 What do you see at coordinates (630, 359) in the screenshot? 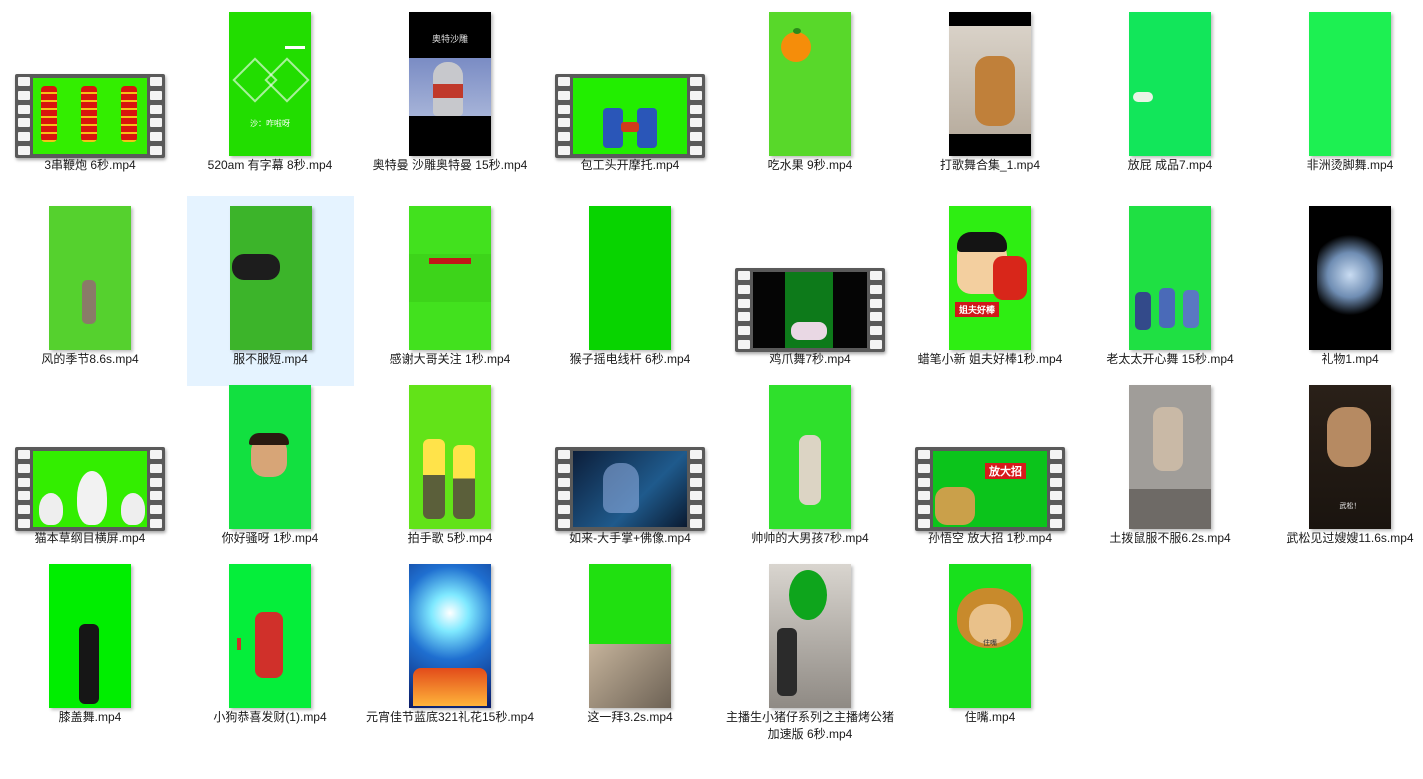
I see `file-name: 猴子摇电线杆 6秒.mp4` at bounding box center [630, 359].